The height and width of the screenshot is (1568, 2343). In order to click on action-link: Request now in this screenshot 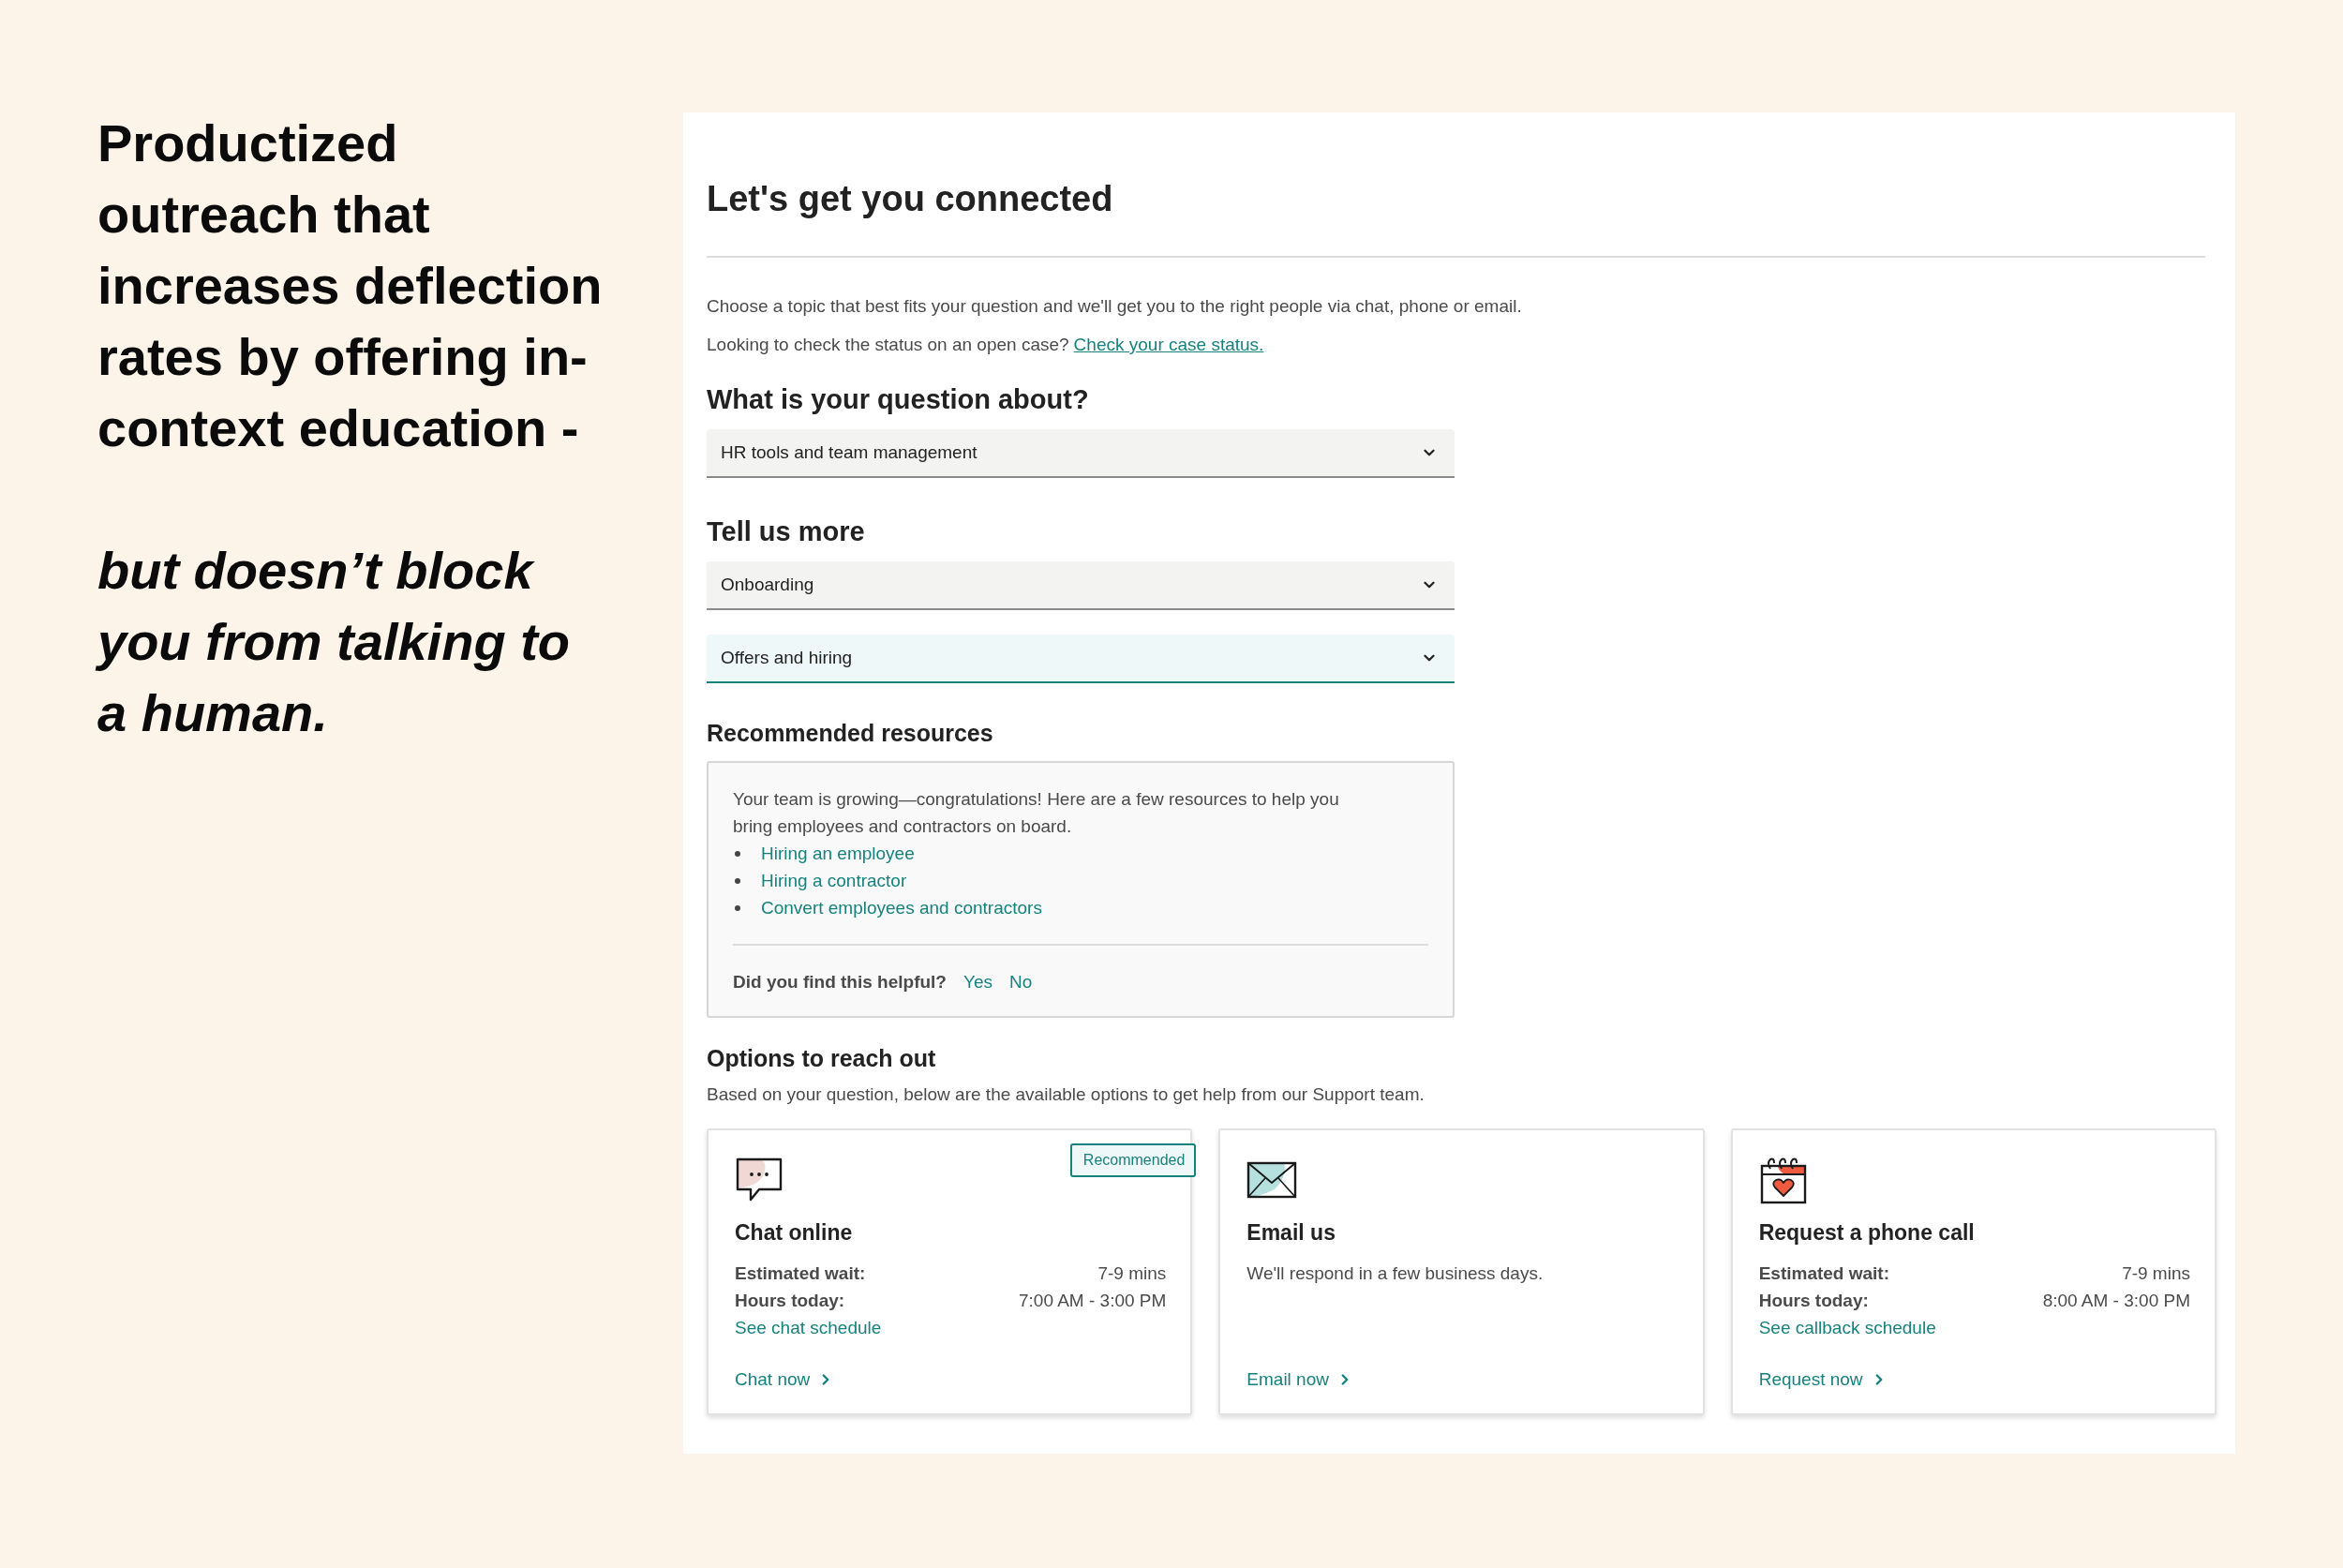, I will do `click(1823, 1380)`.